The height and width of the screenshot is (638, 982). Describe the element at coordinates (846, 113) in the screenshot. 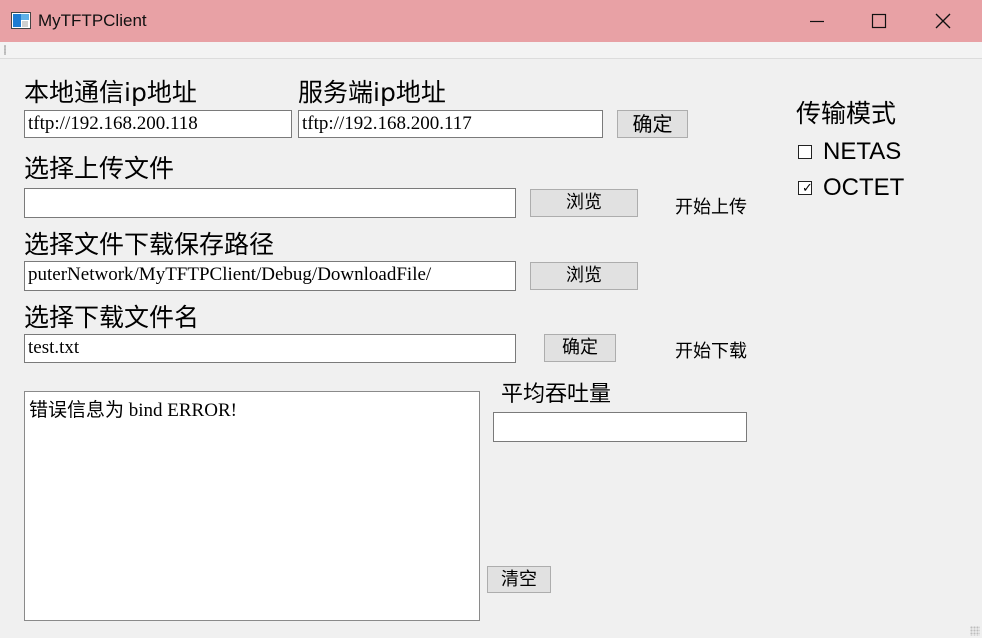

I see `transfer-mode-label: 传输模式` at that location.